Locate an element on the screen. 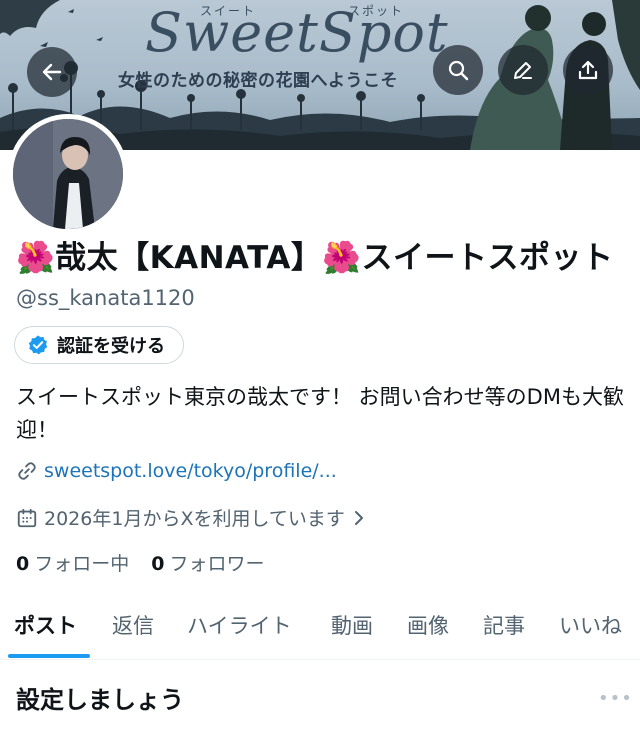  following-count: 0 is located at coordinates (23, 564).